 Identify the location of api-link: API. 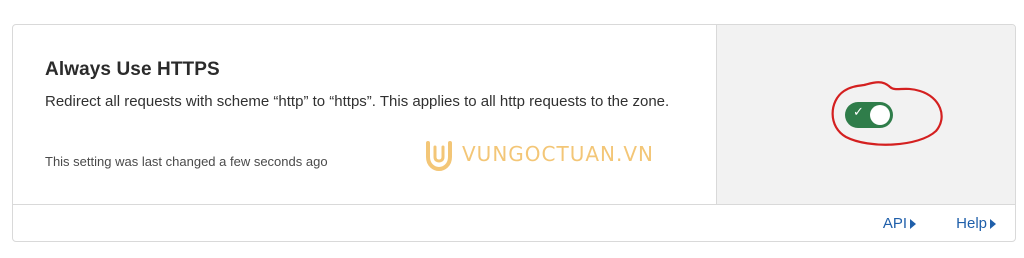
(899, 223).